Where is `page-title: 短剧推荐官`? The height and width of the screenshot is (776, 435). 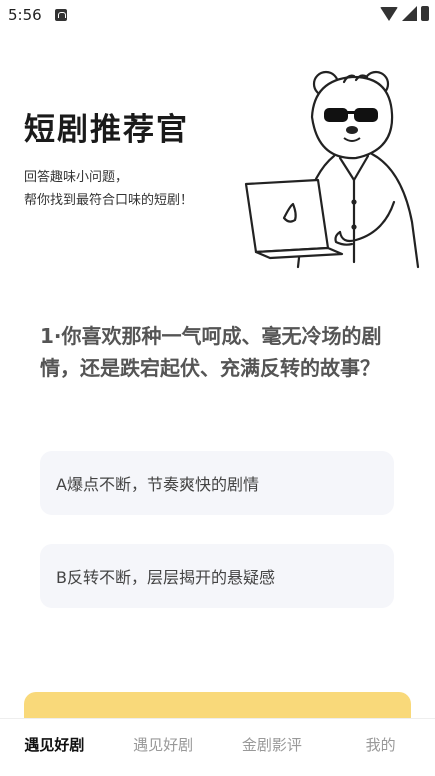 page-title: 短剧推荐官 is located at coordinates (106, 130).